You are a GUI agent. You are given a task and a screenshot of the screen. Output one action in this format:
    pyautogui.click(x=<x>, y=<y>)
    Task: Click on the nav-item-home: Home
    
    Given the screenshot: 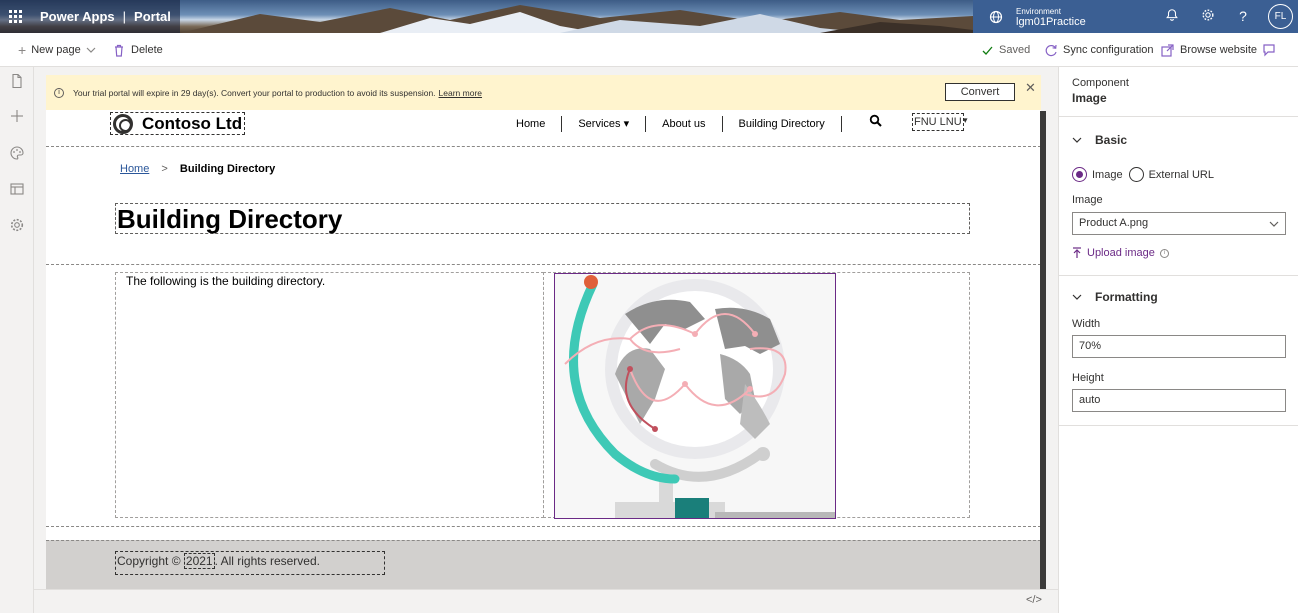 What is the action you would take?
    pyautogui.click(x=531, y=124)
    